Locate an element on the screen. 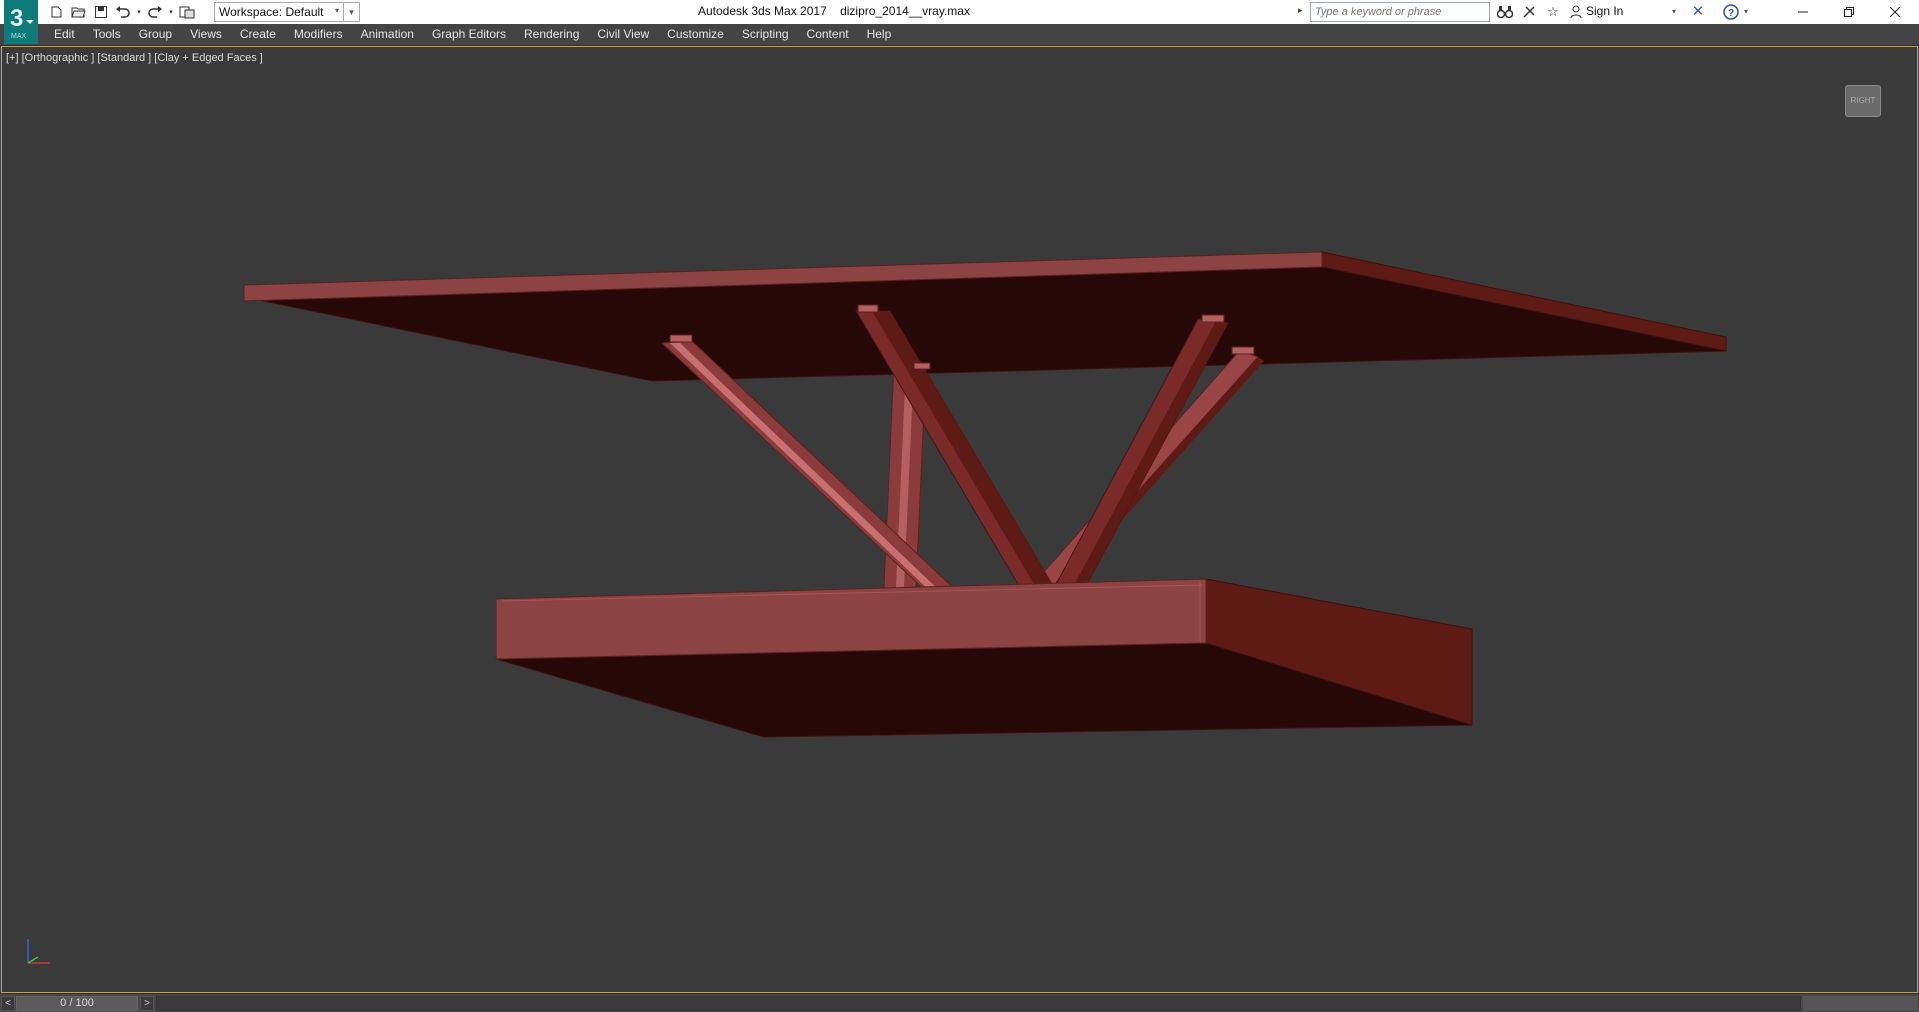  search-expand-icon: ▸ is located at coordinates (1300, 10).